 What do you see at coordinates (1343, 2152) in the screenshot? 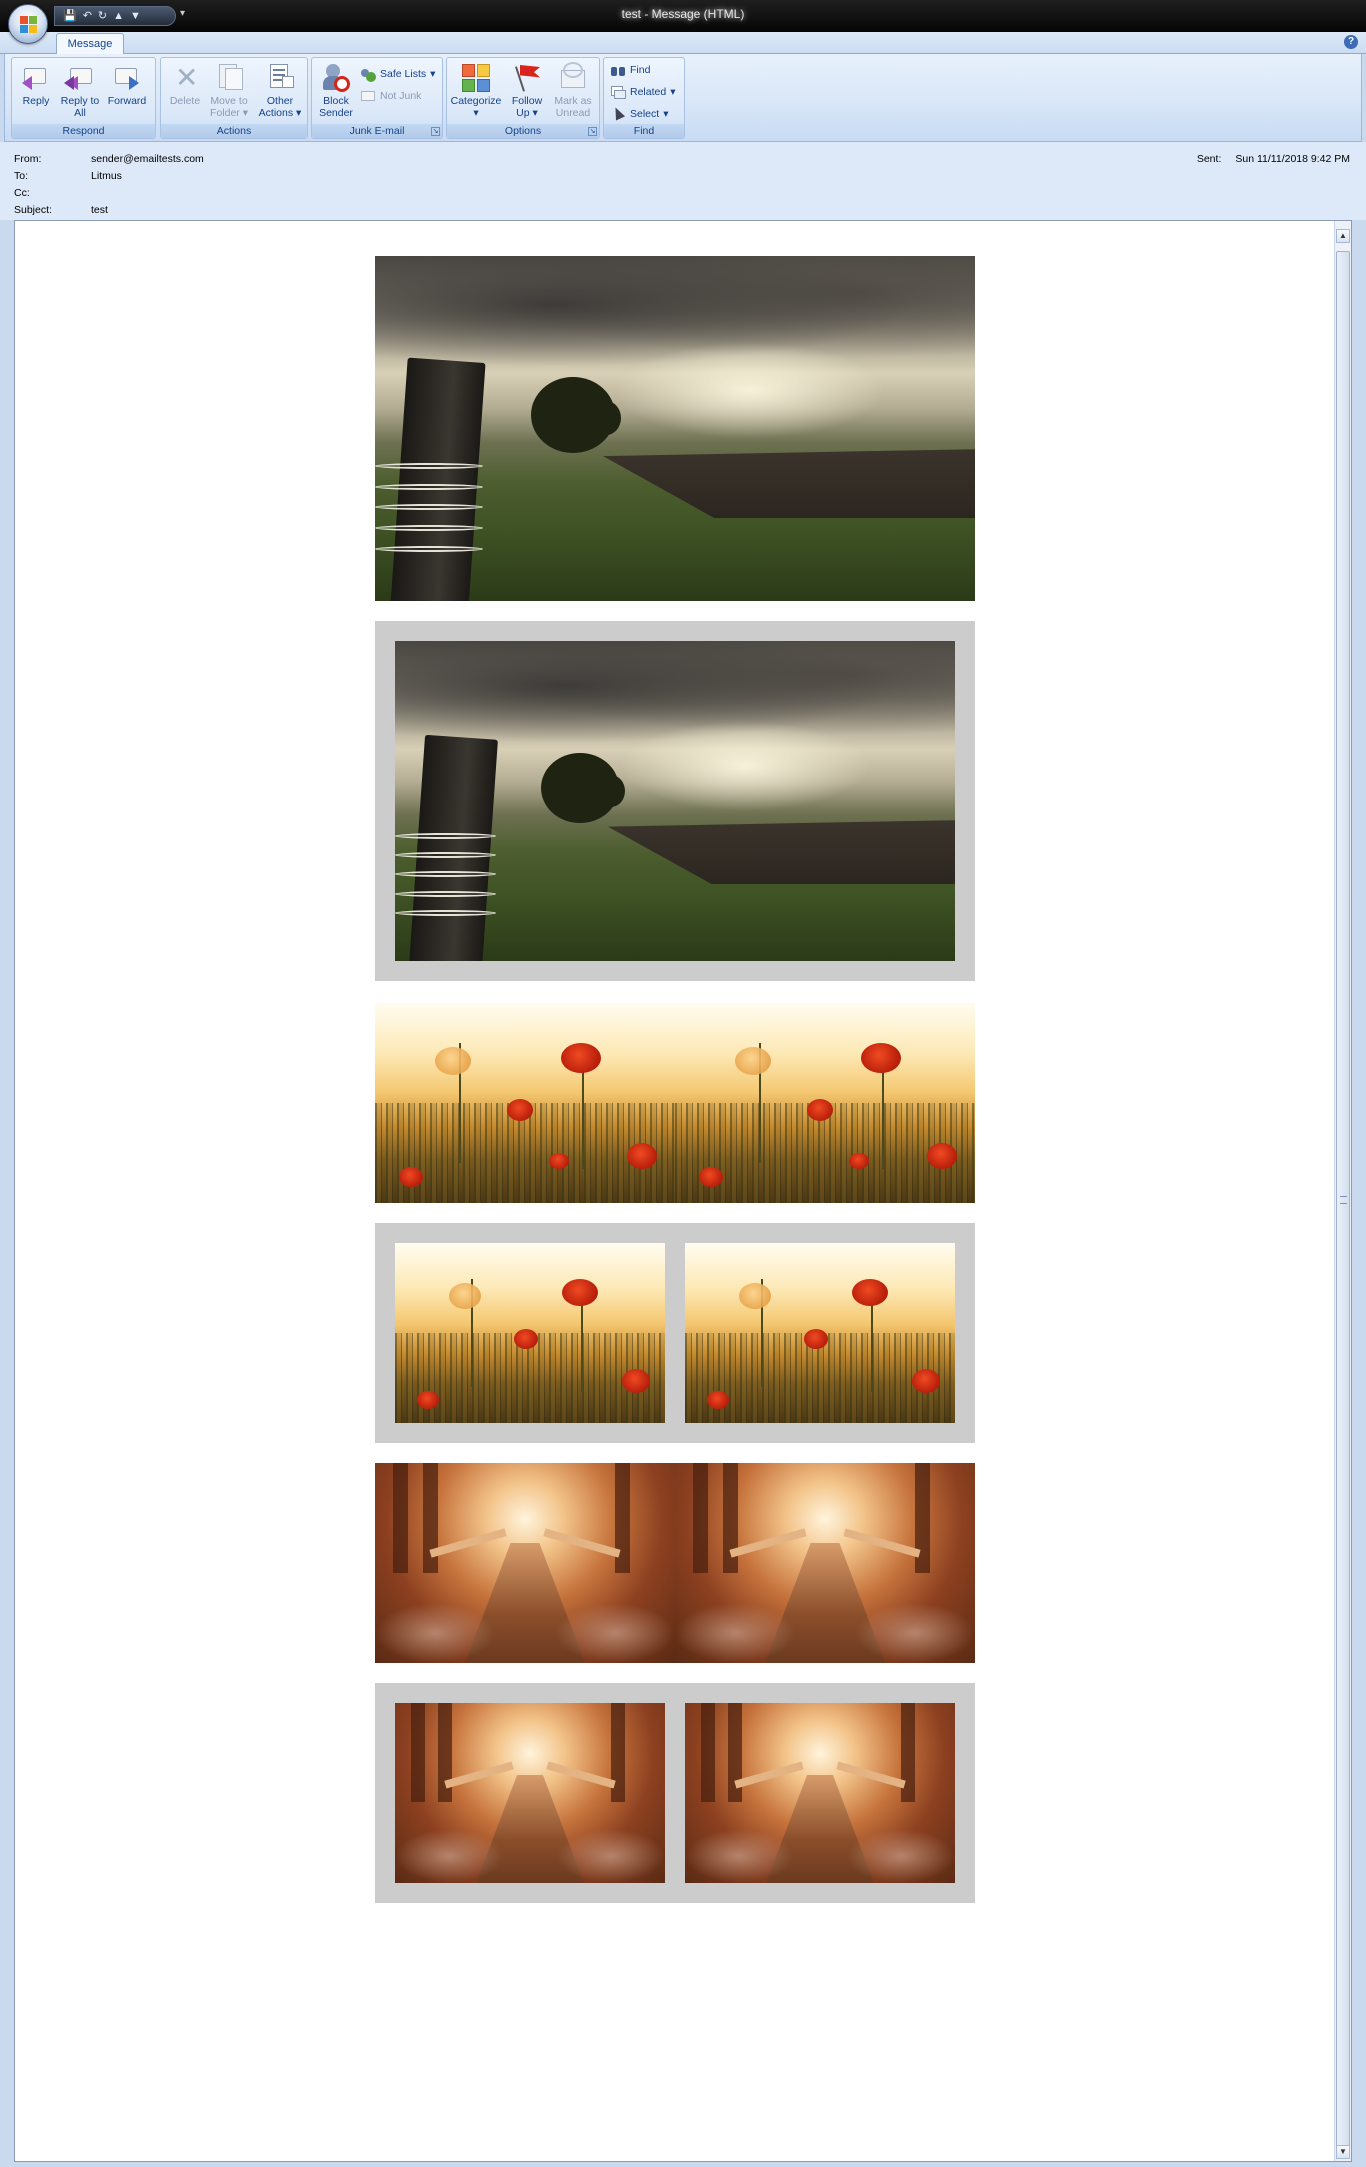
I see `scroll-down-icon: ▼` at bounding box center [1343, 2152].